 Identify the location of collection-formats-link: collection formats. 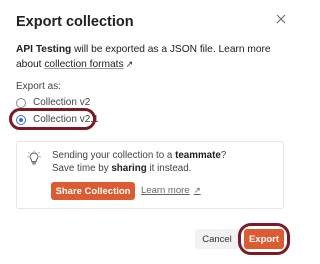
(83, 64).